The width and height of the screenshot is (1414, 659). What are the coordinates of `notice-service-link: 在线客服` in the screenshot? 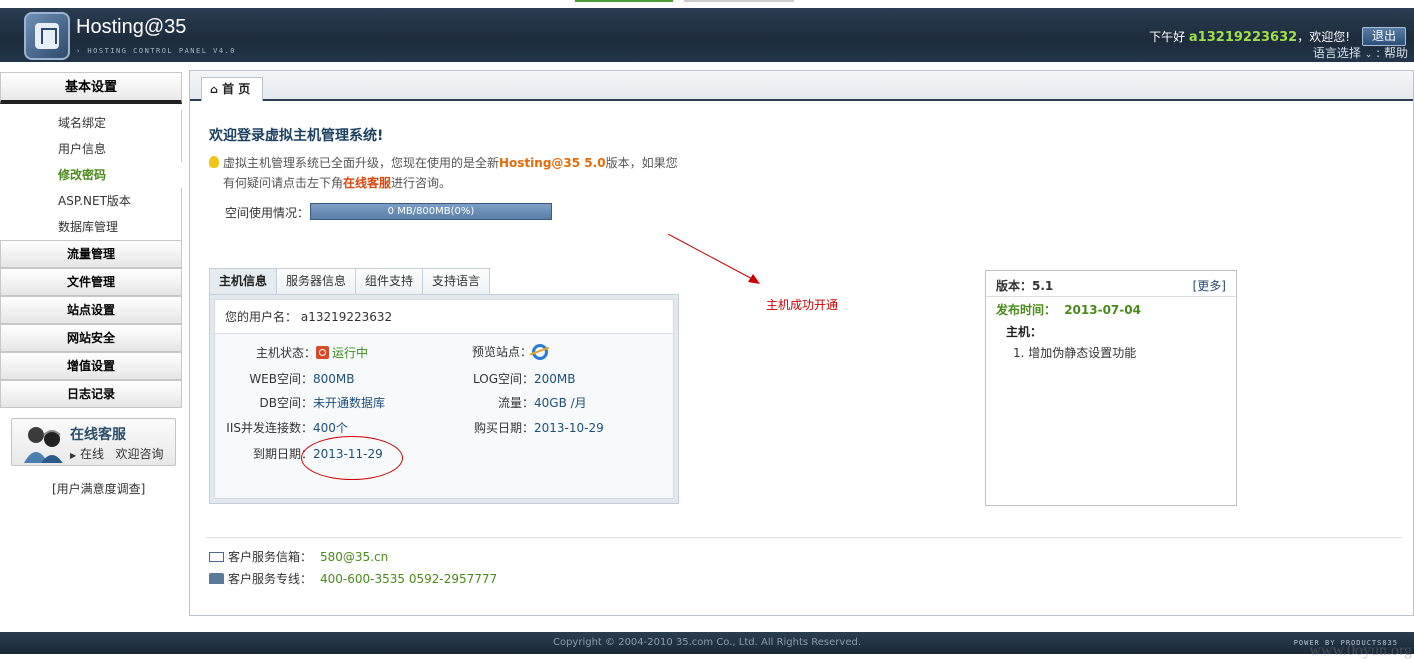 It's located at (367, 183).